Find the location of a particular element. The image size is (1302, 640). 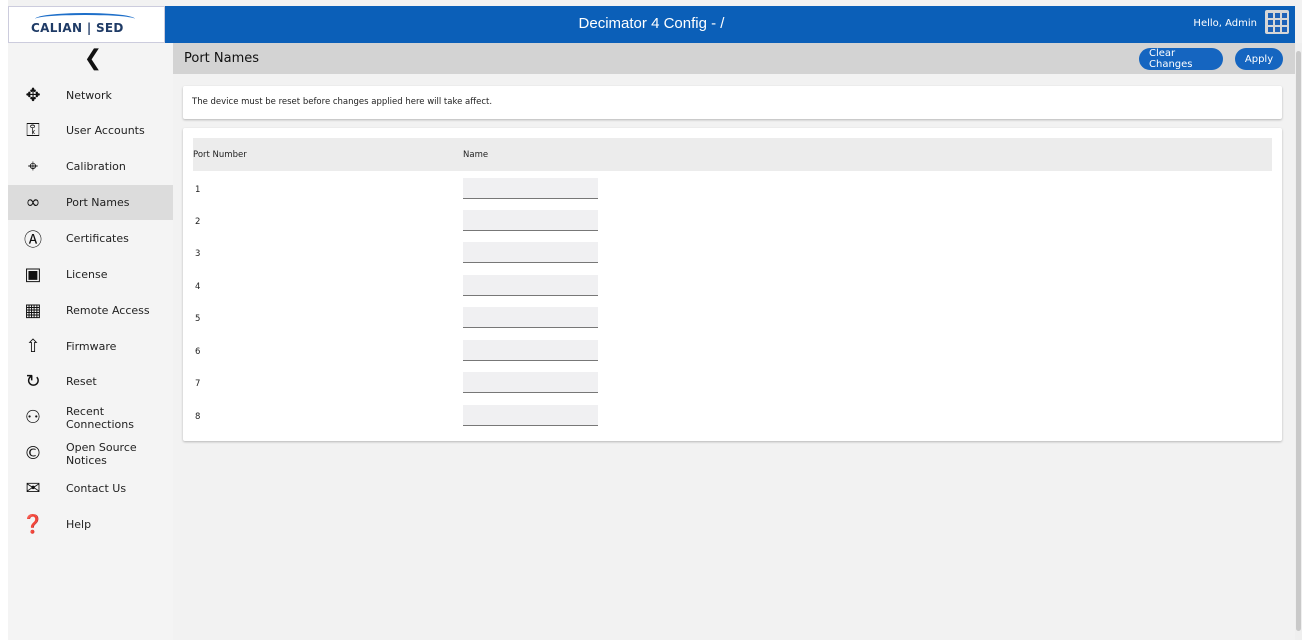

chevron-left-icon: ❮ is located at coordinates (93, 59).